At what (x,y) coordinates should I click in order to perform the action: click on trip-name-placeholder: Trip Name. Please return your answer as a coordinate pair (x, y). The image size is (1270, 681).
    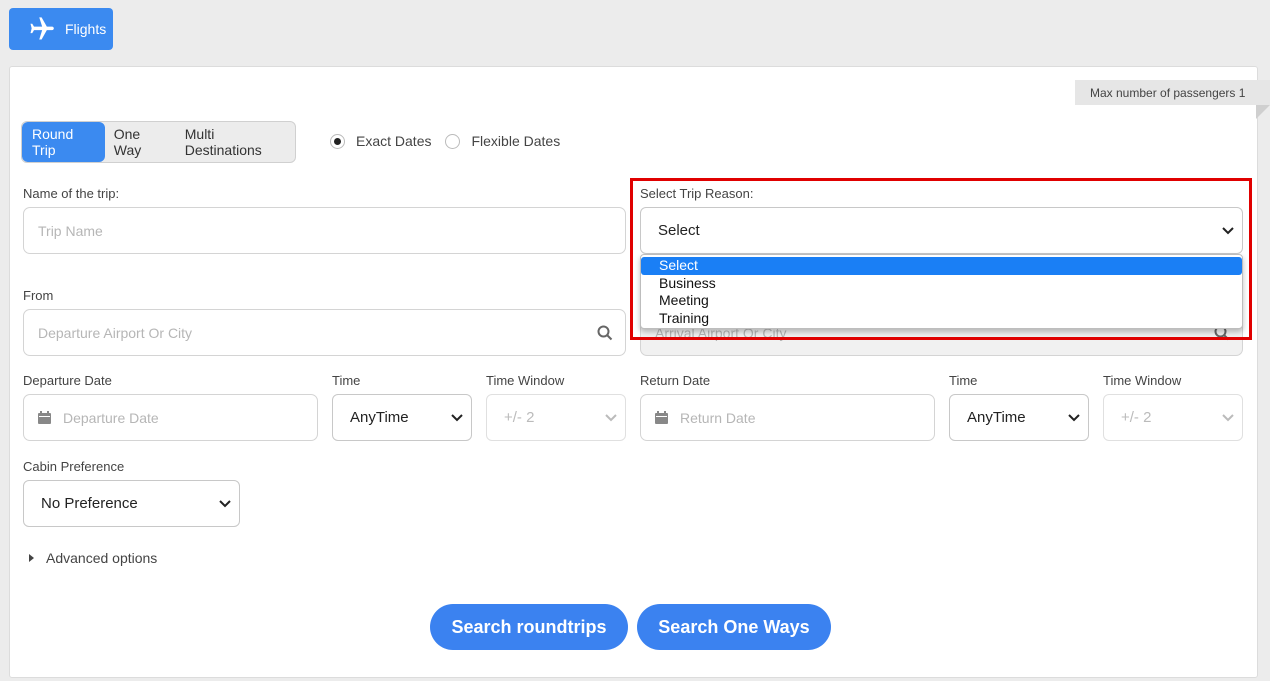
    Looking at the image, I should click on (70, 230).